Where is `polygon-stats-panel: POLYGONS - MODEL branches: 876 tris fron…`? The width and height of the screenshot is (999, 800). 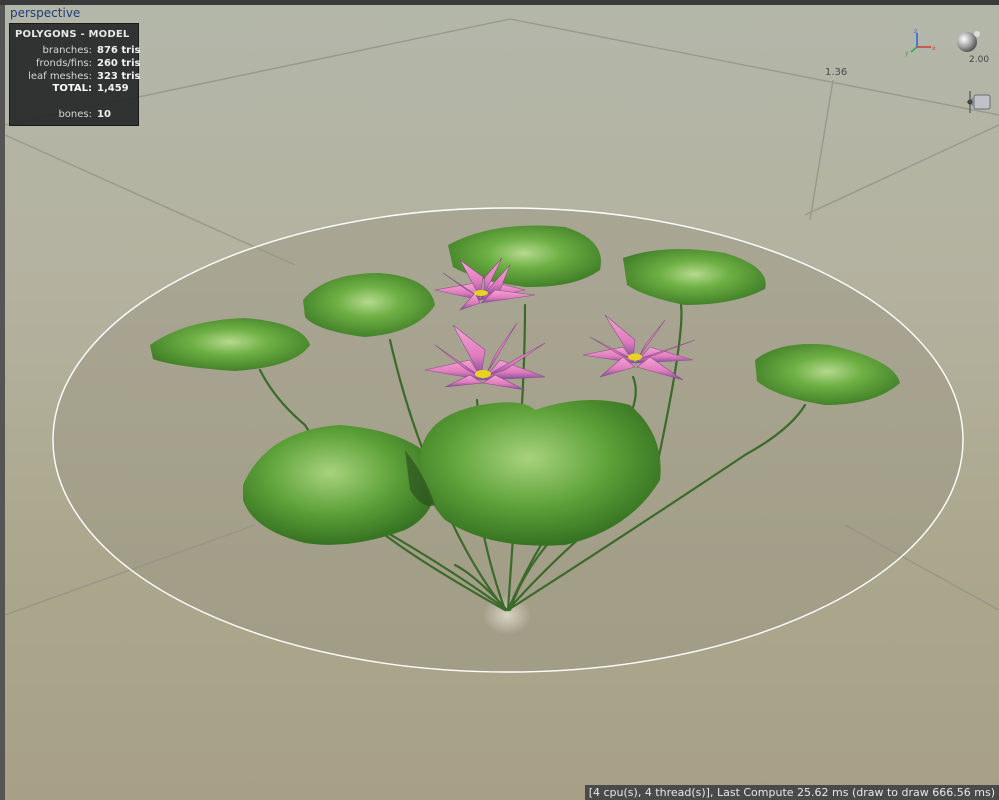
polygon-stats-panel: POLYGONS - MODEL branches: 876 tris fron… is located at coordinates (75, 74).